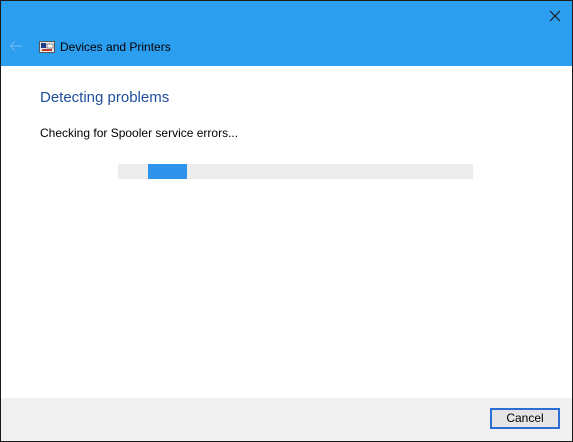 Image resolution: width=573 pixels, height=442 pixels. I want to click on close-button, so click(555, 16).